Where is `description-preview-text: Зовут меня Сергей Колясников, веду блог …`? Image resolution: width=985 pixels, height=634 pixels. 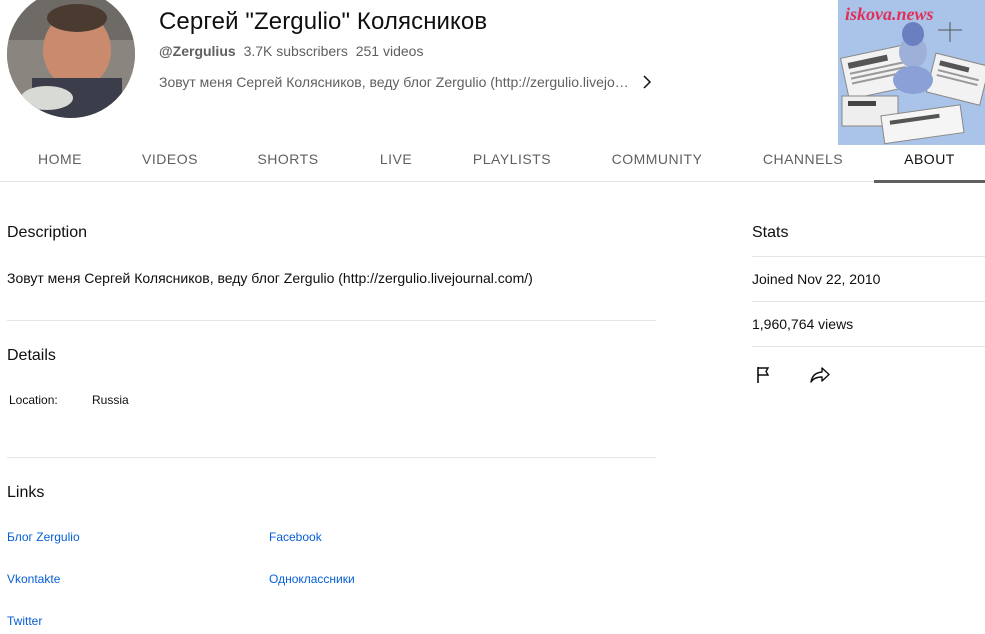 description-preview-text: Зовут меня Сергей Колясников, веду блог … is located at coordinates (394, 82).